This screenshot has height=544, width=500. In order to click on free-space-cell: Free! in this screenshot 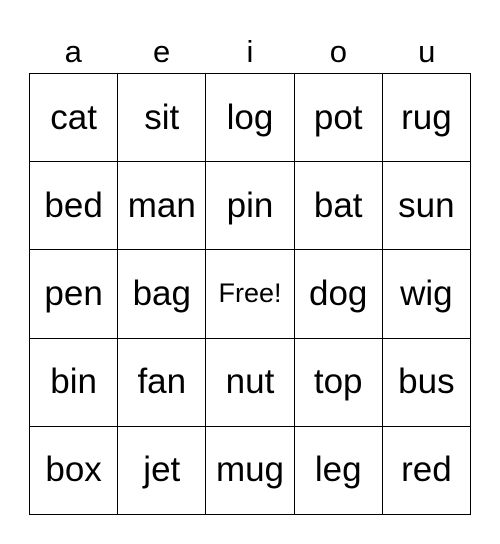, I will do `click(250, 294)`.